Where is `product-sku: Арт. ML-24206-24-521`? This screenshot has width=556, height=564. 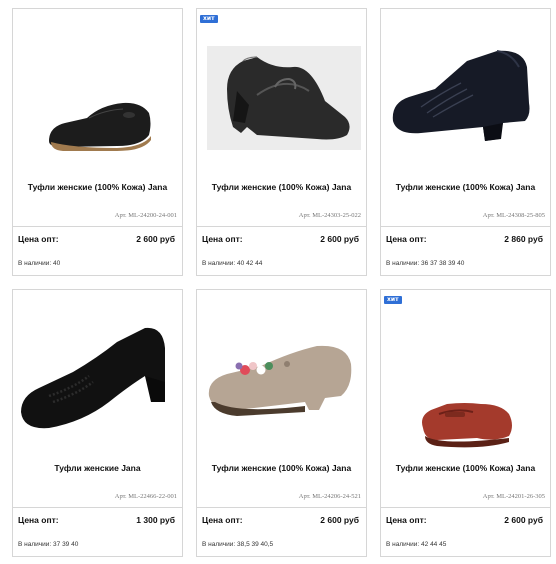
product-sku: Арт. ML-24206-24-521 is located at coordinates (329, 496).